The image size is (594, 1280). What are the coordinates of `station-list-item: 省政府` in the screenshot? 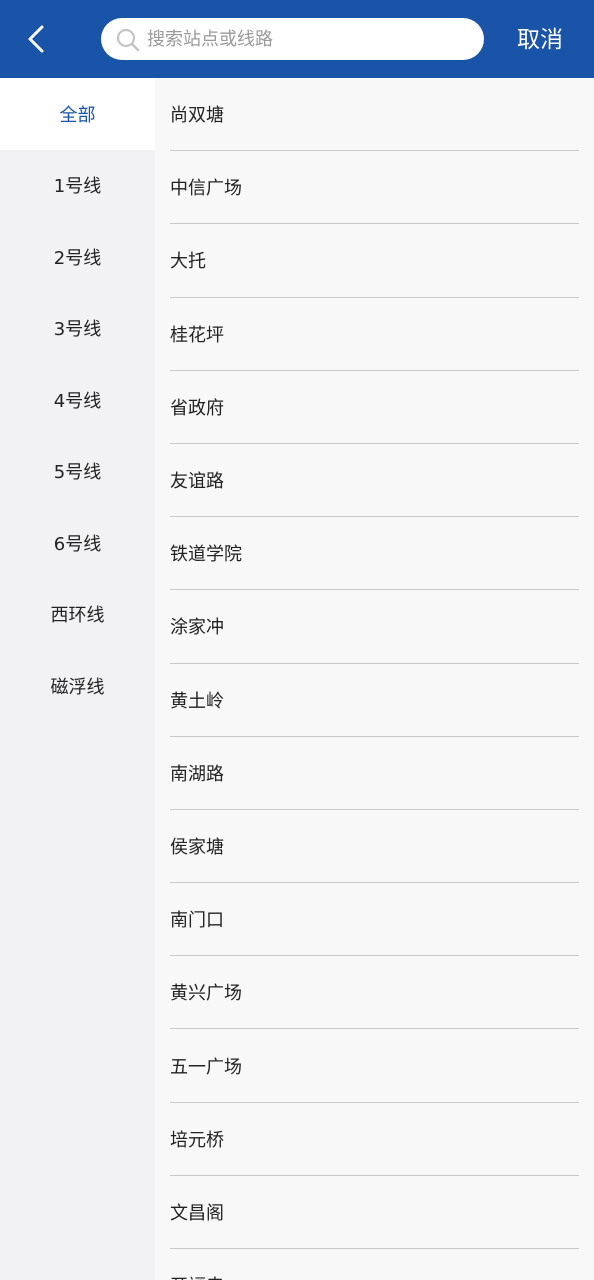 It's located at (374, 407).